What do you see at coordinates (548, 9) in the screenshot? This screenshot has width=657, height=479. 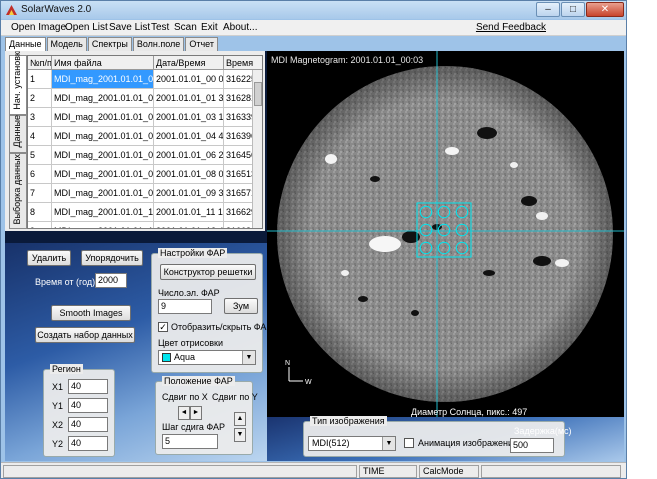 I see `minimize-button: –` at bounding box center [548, 9].